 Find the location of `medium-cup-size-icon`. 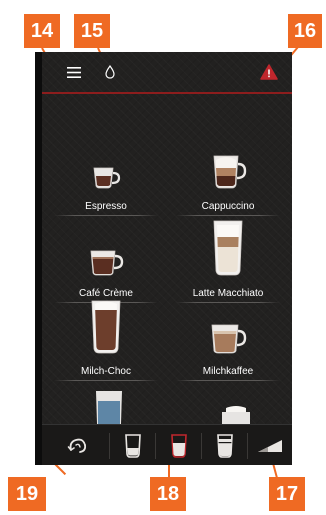

medium-cup-size-icon is located at coordinates (178, 445).